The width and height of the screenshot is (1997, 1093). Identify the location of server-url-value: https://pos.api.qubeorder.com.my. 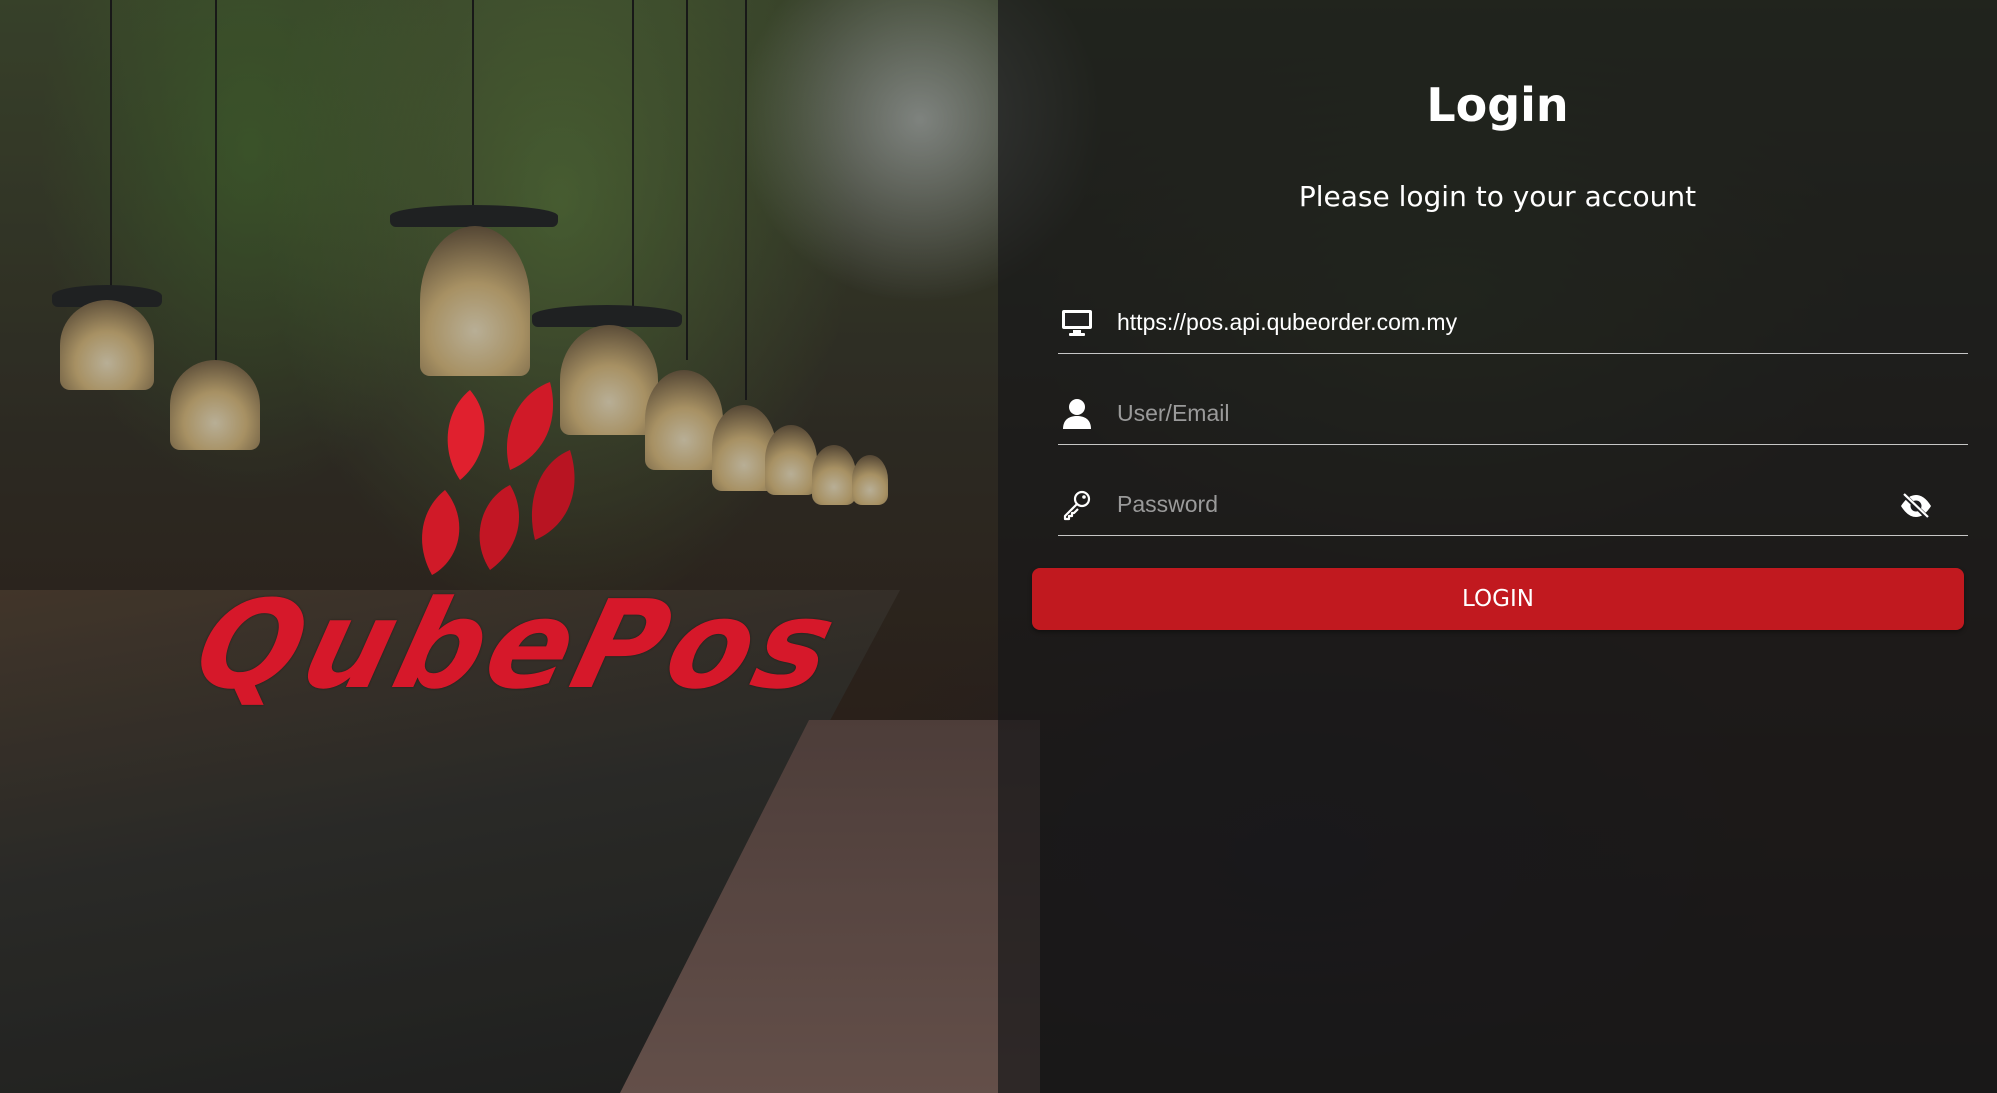
(1287, 322).